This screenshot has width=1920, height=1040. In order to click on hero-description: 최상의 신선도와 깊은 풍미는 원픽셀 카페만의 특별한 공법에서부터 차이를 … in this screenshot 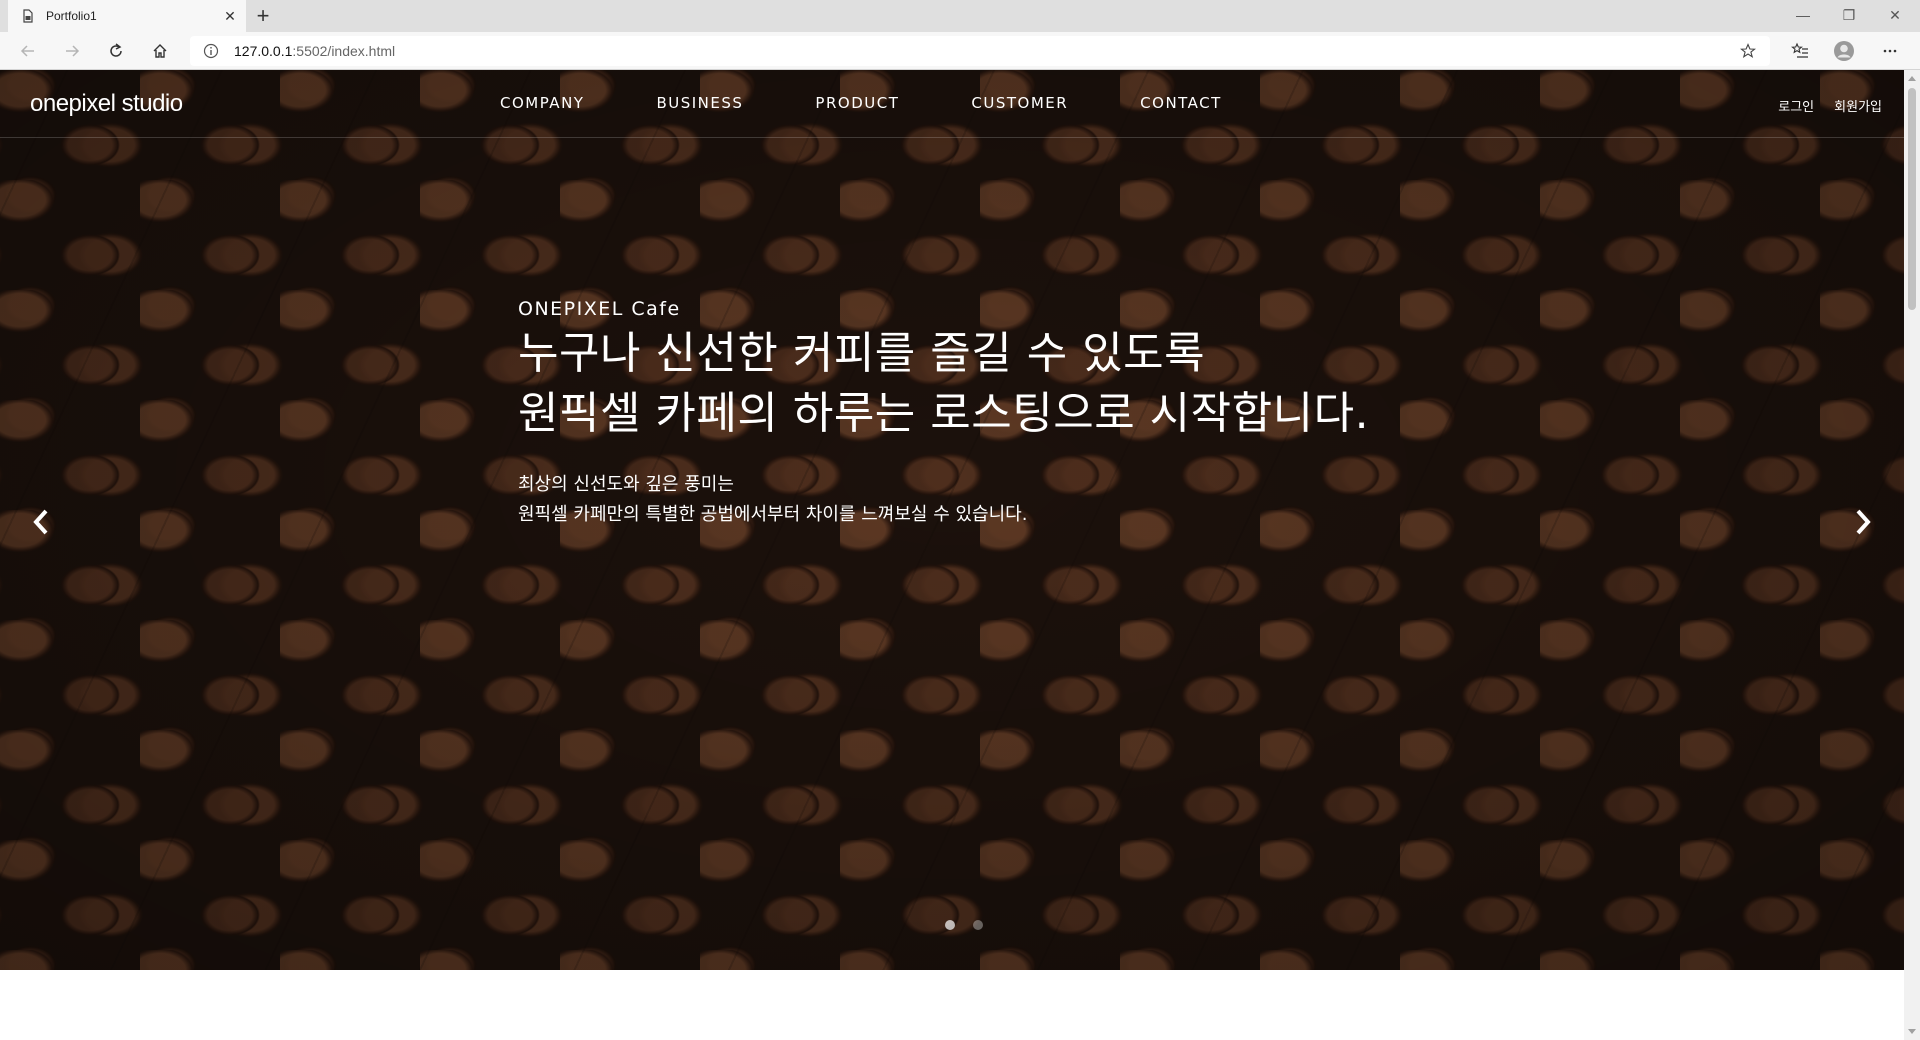, I will do `click(943, 500)`.